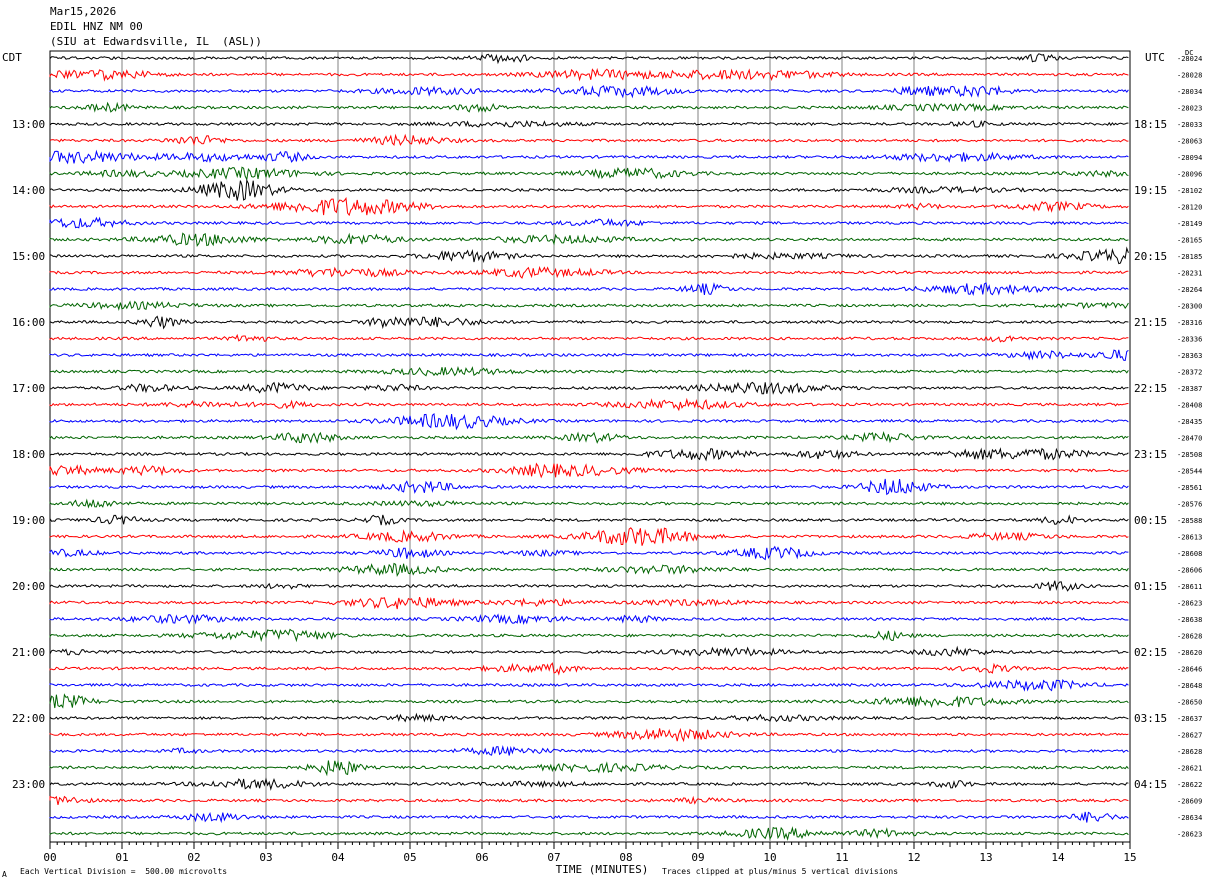 The width and height of the screenshot is (1210, 886). Describe the element at coordinates (1189, 571) in the screenshot. I see `dc-offset-label: -28606` at that location.